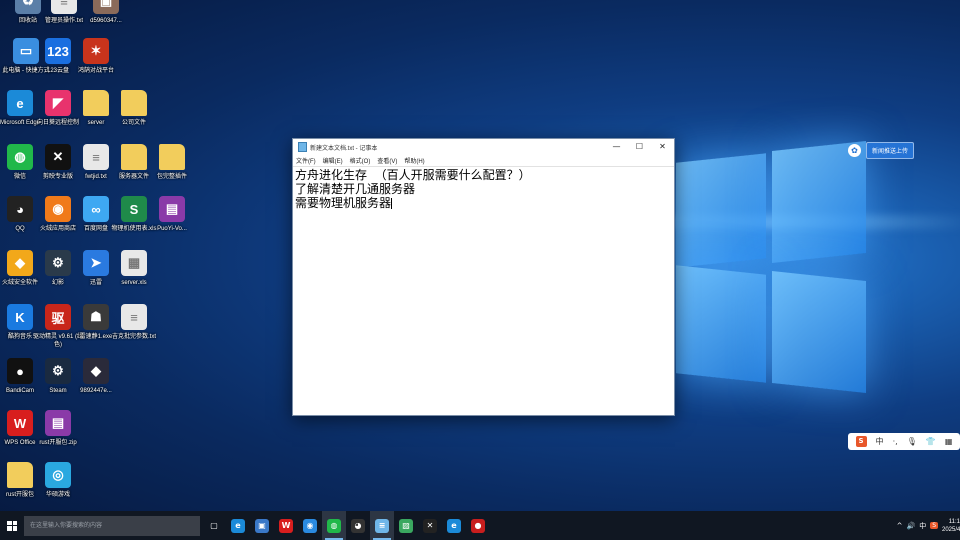  Describe the element at coordinates (880, 441) in the screenshot. I see `ime-mode-toggle: 中` at that location.